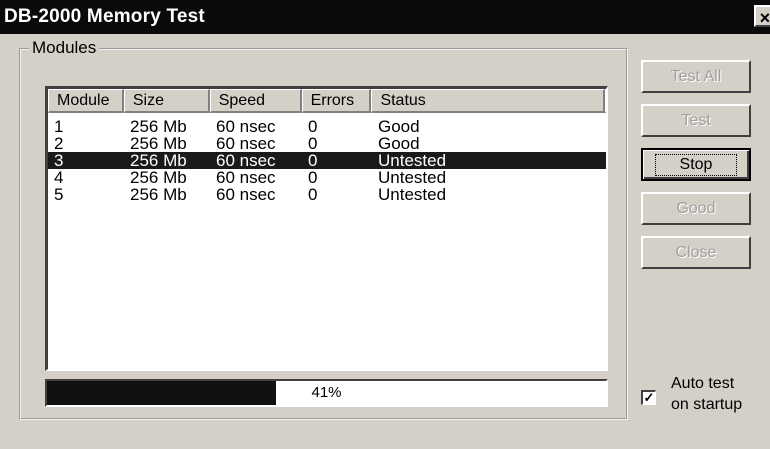 The height and width of the screenshot is (449, 770). What do you see at coordinates (648, 397) in the screenshot?
I see `auto-test-checkbox: ✓` at bounding box center [648, 397].